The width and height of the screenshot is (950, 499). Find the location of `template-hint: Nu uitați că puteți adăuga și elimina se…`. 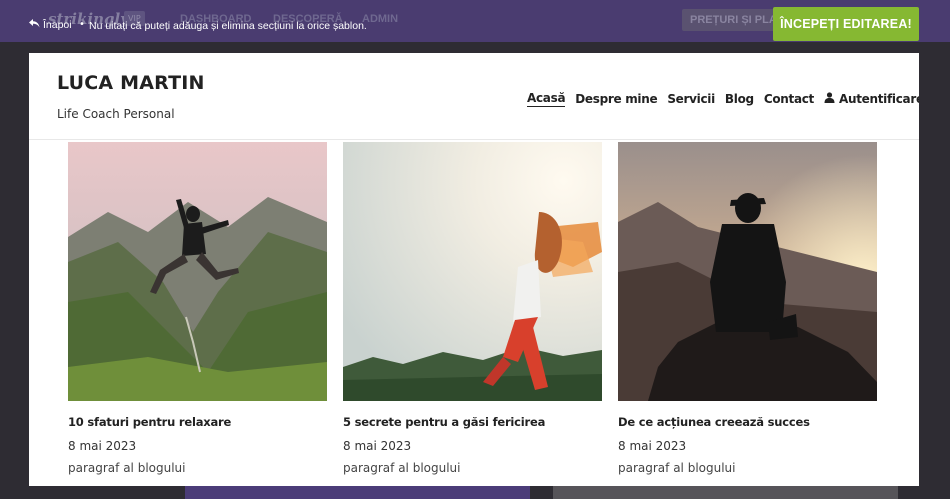

template-hint: Nu uitați că puteți adăuga și elimina se… is located at coordinates (228, 26).